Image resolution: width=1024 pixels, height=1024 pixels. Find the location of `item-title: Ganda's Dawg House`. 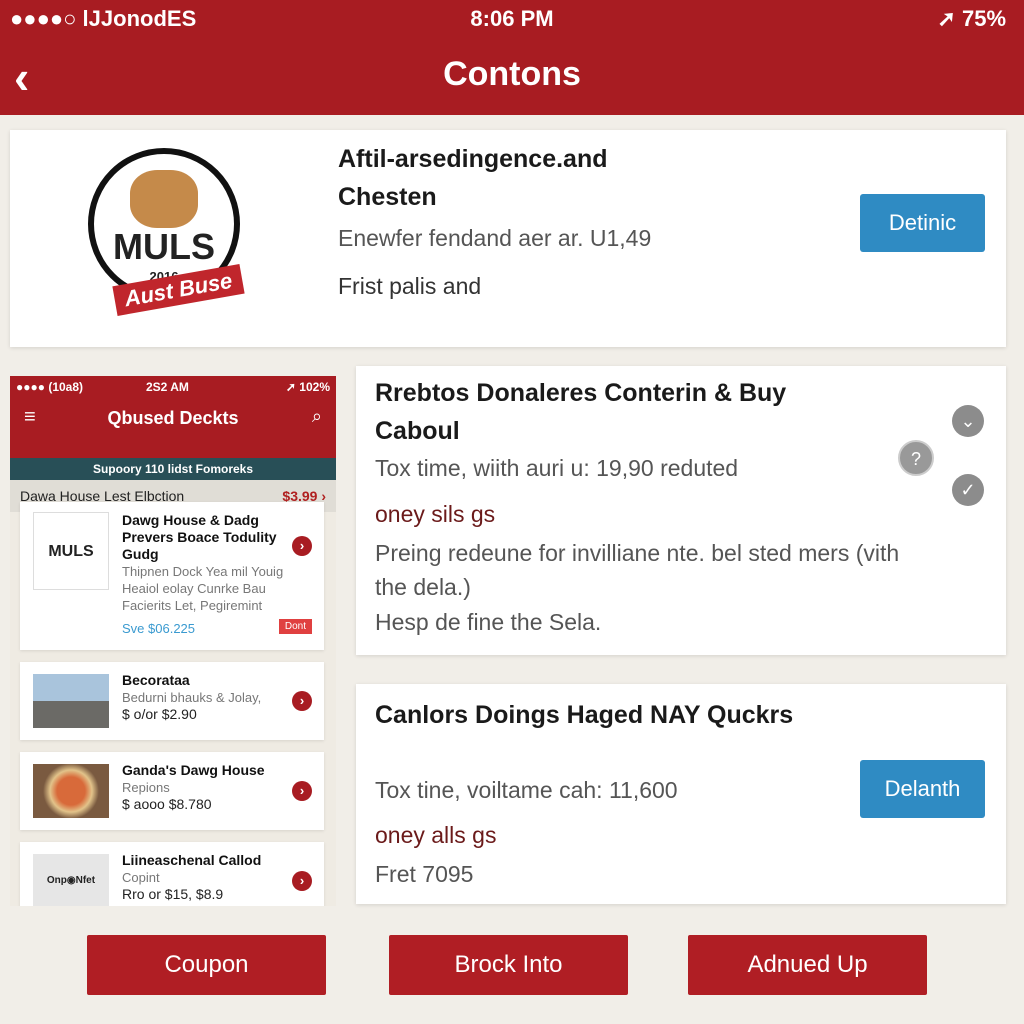

item-title: Ganda's Dawg House is located at coordinates (193, 770).